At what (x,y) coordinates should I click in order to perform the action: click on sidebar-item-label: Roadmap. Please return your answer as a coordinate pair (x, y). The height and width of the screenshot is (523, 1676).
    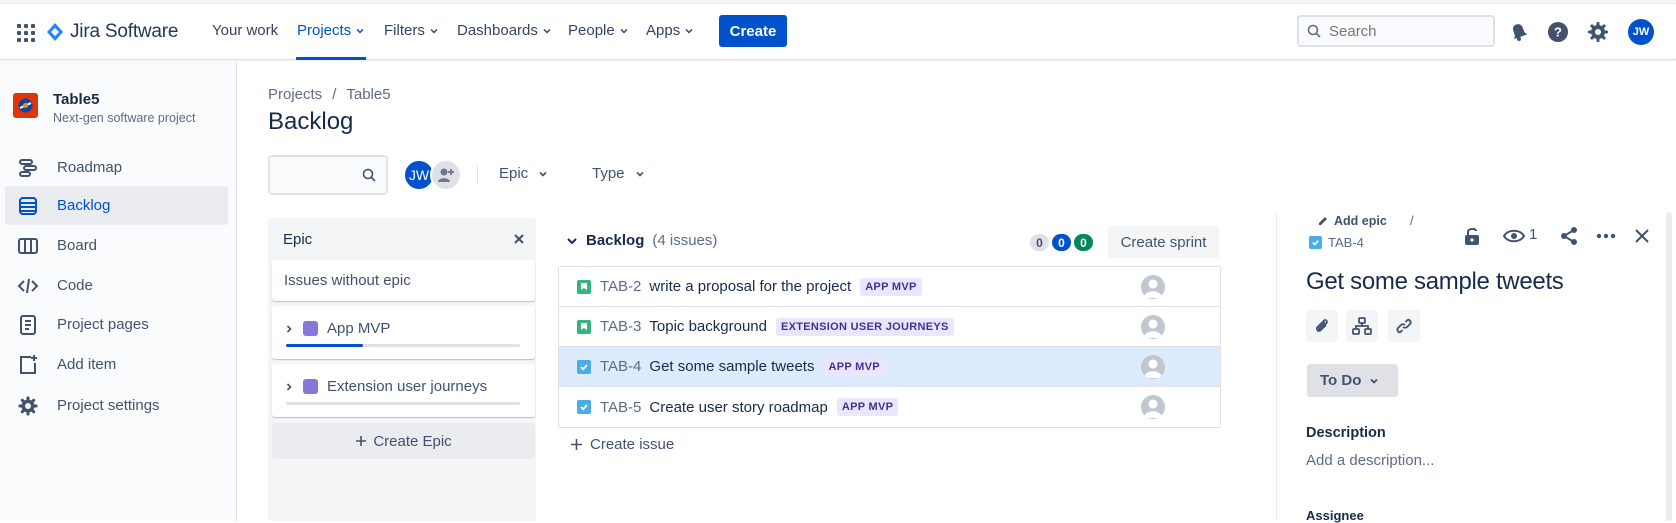
    Looking at the image, I should click on (90, 167).